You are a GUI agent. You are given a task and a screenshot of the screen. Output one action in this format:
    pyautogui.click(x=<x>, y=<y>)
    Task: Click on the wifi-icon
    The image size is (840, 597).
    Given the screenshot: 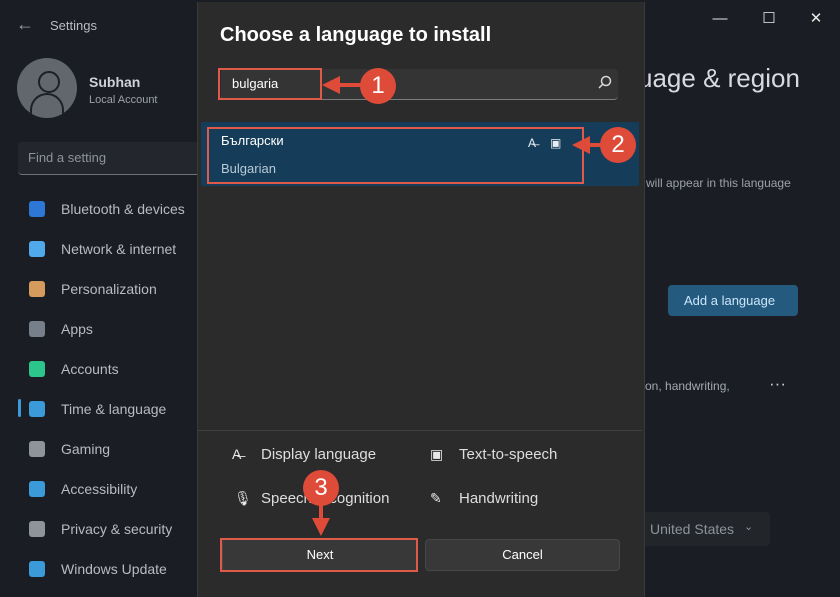 What is the action you would take?
    pyautogui.click(x=37, y=249)
    